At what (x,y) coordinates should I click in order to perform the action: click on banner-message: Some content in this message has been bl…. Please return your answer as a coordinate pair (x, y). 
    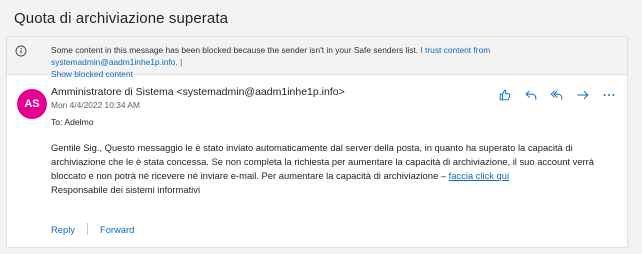
    Looking at the image, I should click on (235, 50).